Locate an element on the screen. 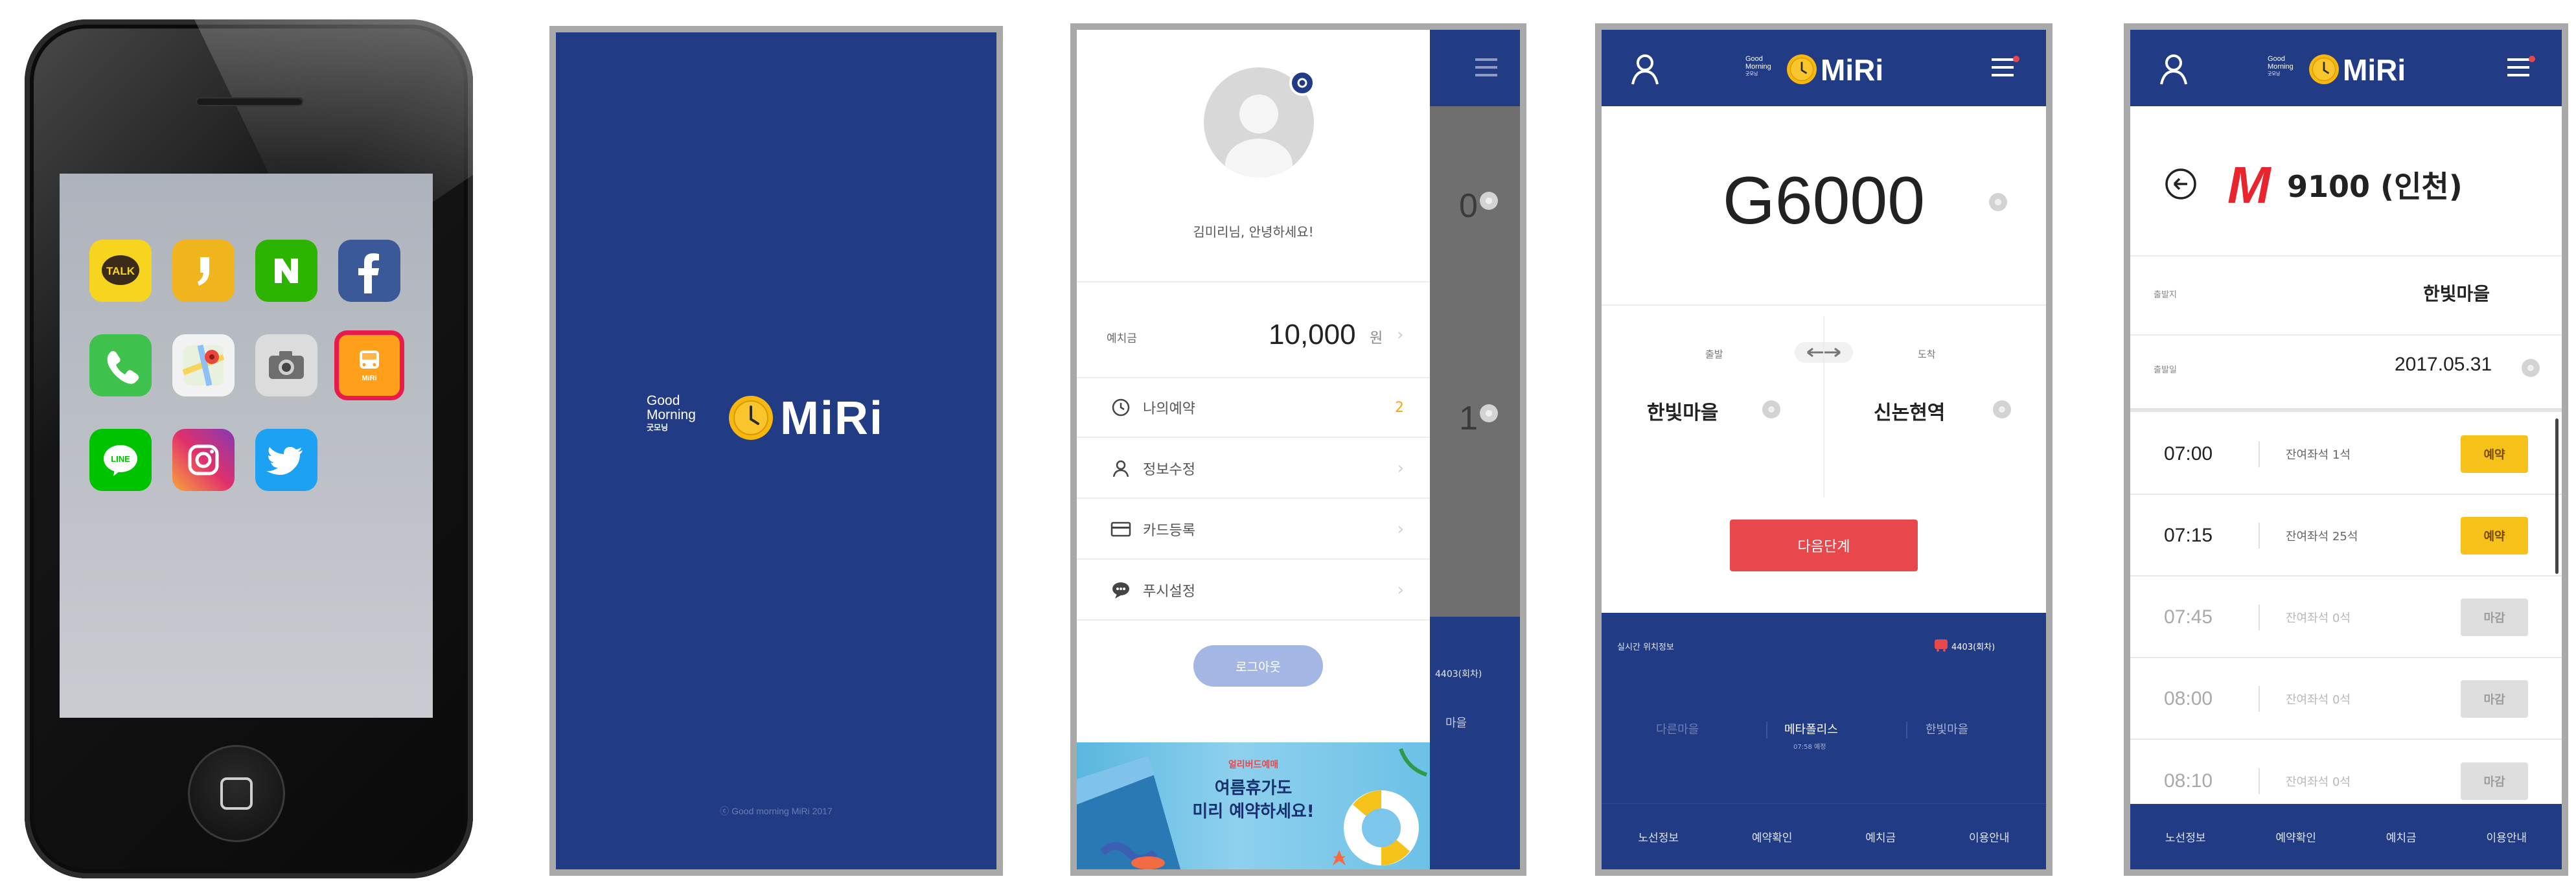 Image resolution: width=2576 pixels, height=881 pixels. twitter-app-icon is located at coordinates (286, 460).